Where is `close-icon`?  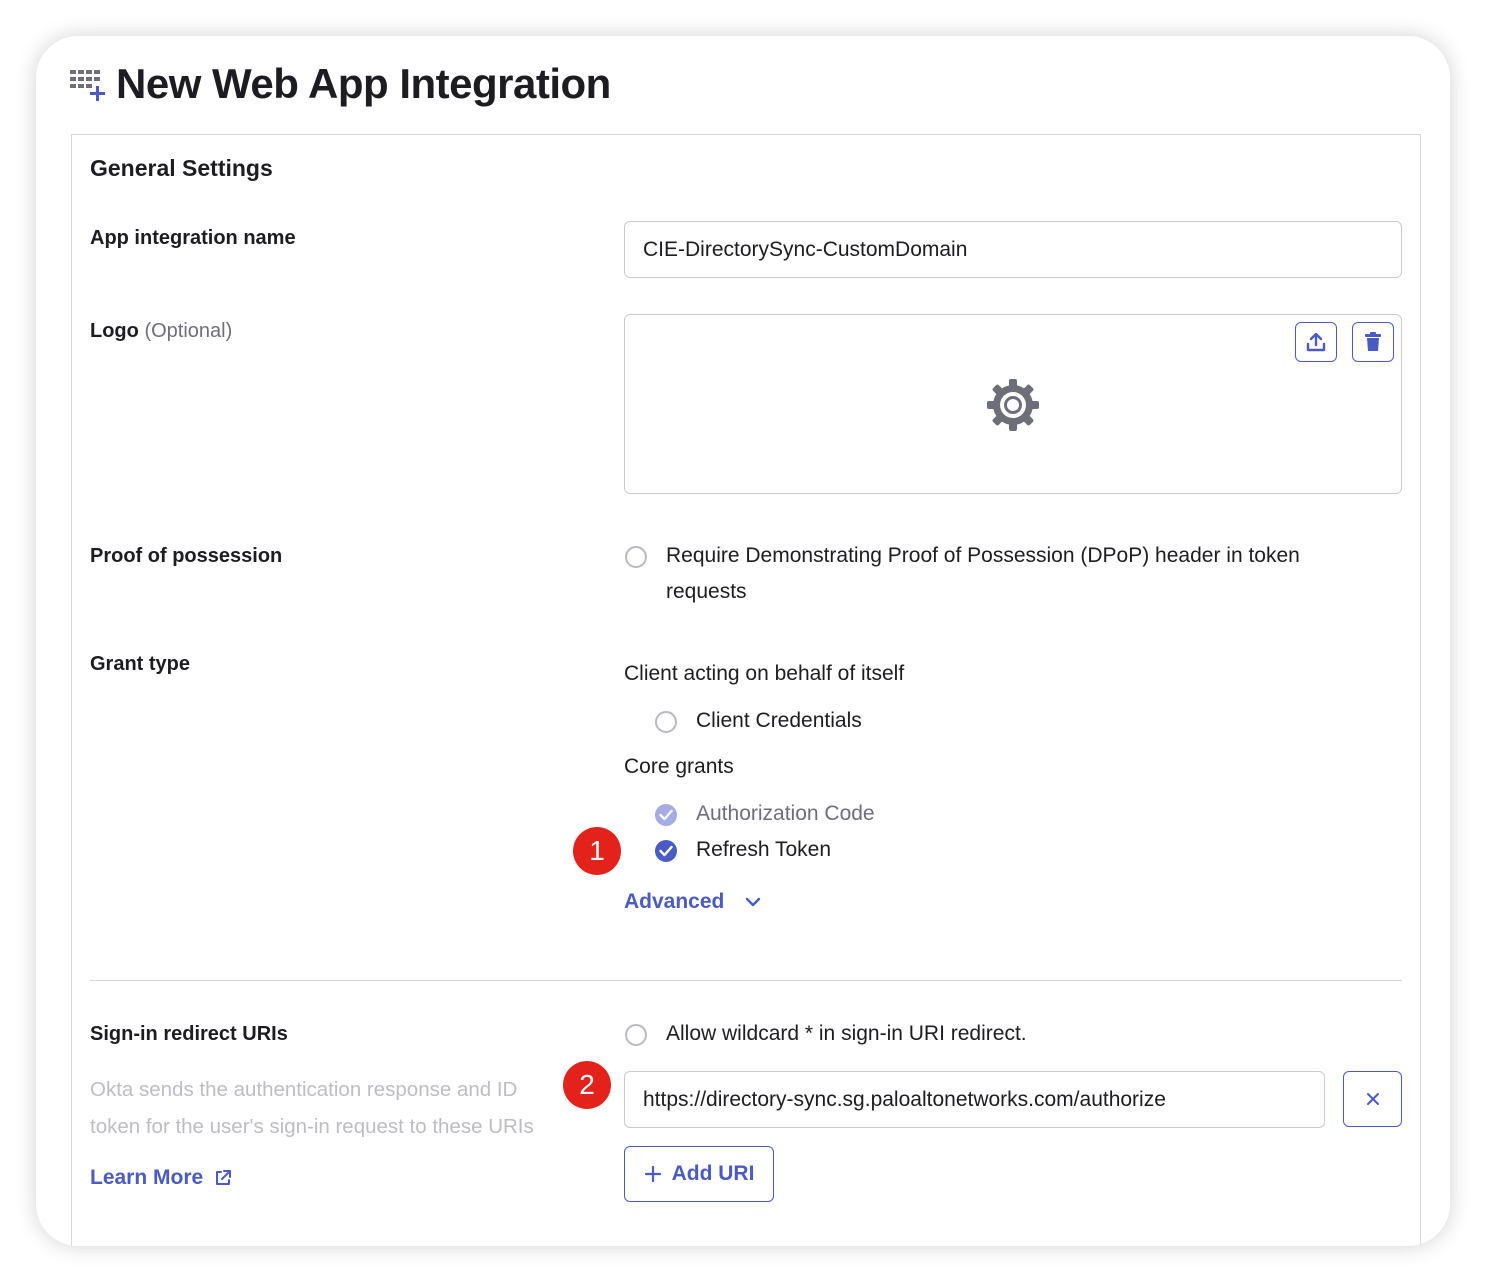
close-icon is located at coordinates (1372, 1099).